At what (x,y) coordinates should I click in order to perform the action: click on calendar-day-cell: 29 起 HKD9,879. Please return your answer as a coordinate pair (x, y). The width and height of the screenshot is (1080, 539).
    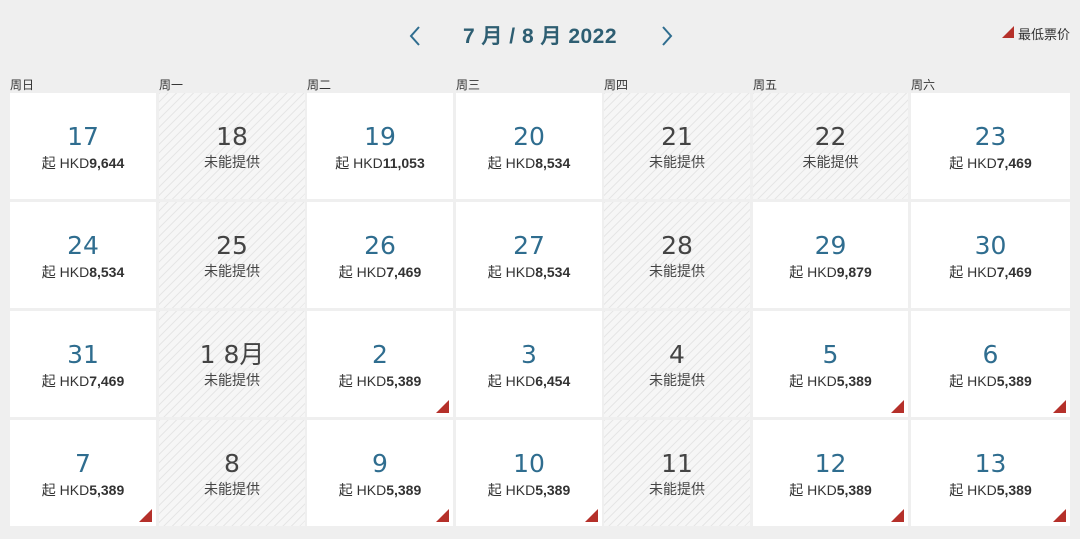
    Looking at the image, I should click on (830, 255).